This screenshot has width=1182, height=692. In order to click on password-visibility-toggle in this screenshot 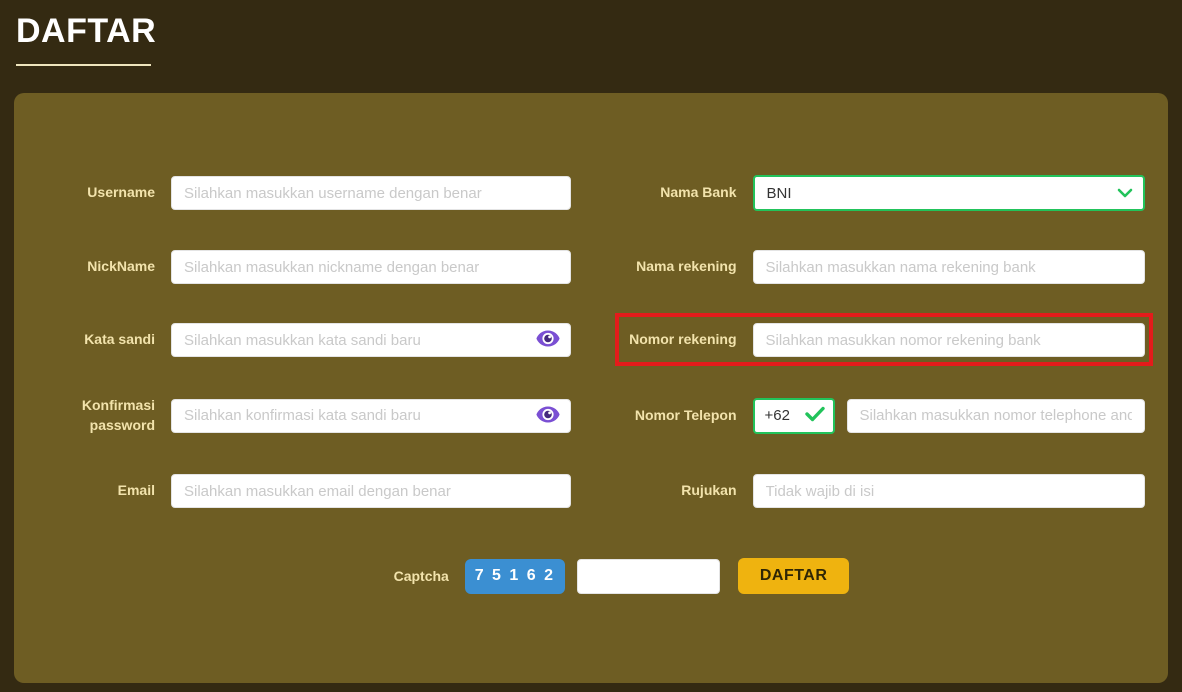, I will do `click(548, 340)`.